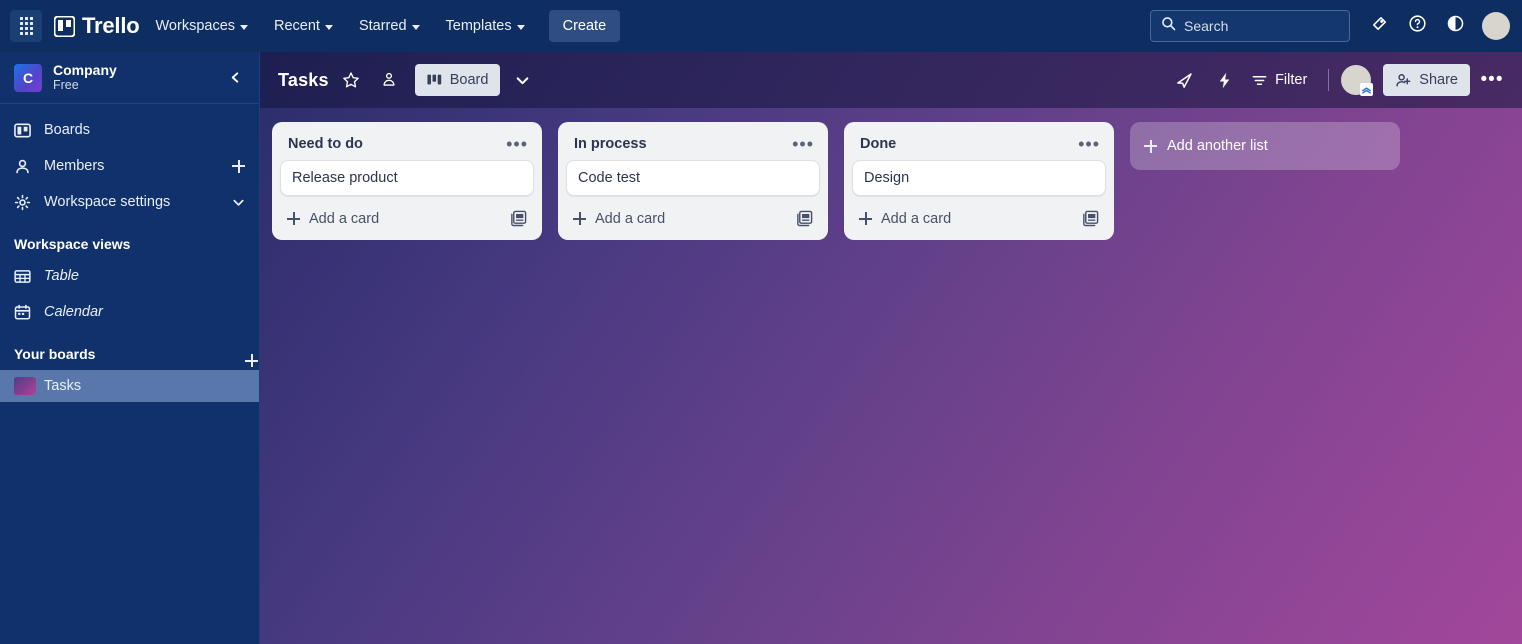 The width and height of the screenshot is (1522, 644). What do you see at coordinates (1367, 89) in the screenshot?
I see `member-badge-icon` at bounding box center [1367, 89].